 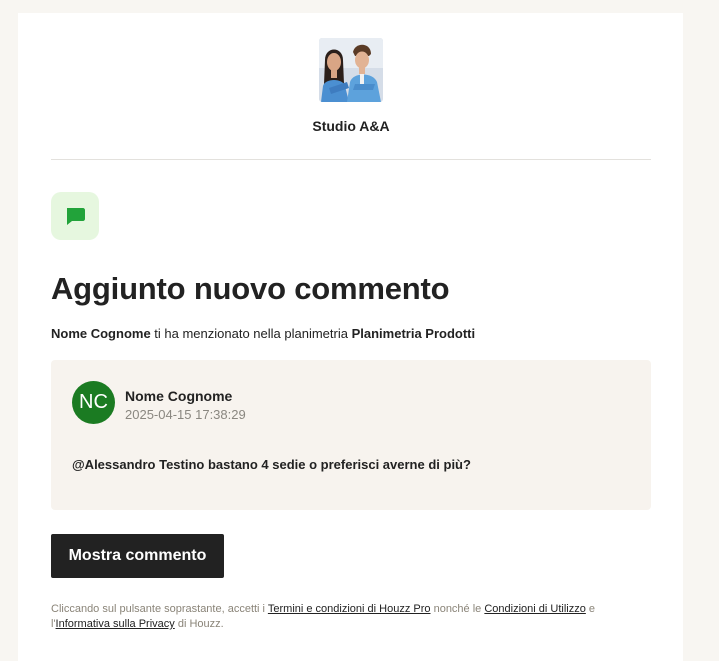 I want to click on studio-name: Studio A&A, so click(x=351, y=126).